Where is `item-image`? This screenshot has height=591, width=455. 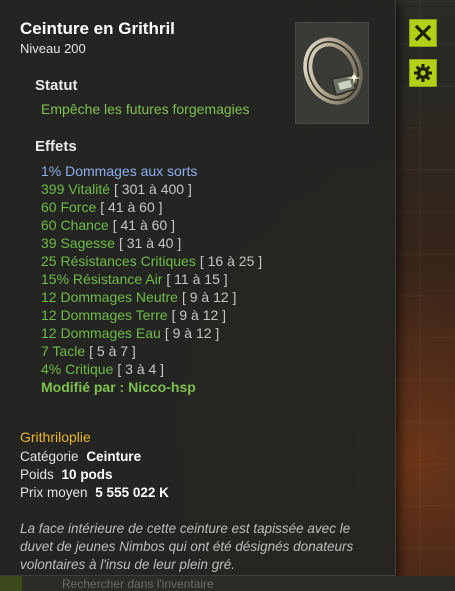
item-image is located at coordinates (332, 73).